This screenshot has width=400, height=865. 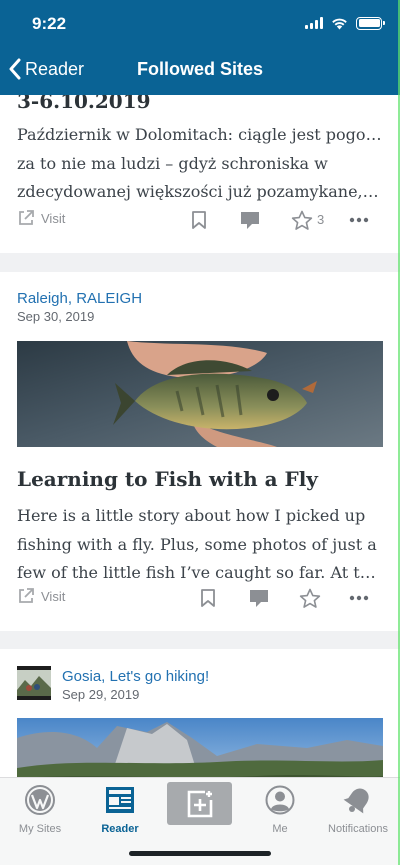 I want to click on tab-reader: Reader, so click(x=120, y=811).